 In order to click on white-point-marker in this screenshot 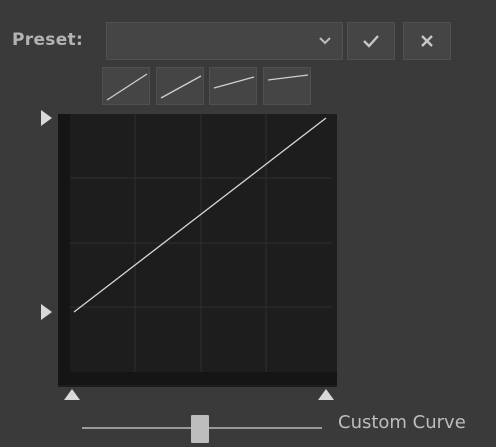, I will do `click(326, 395)`.